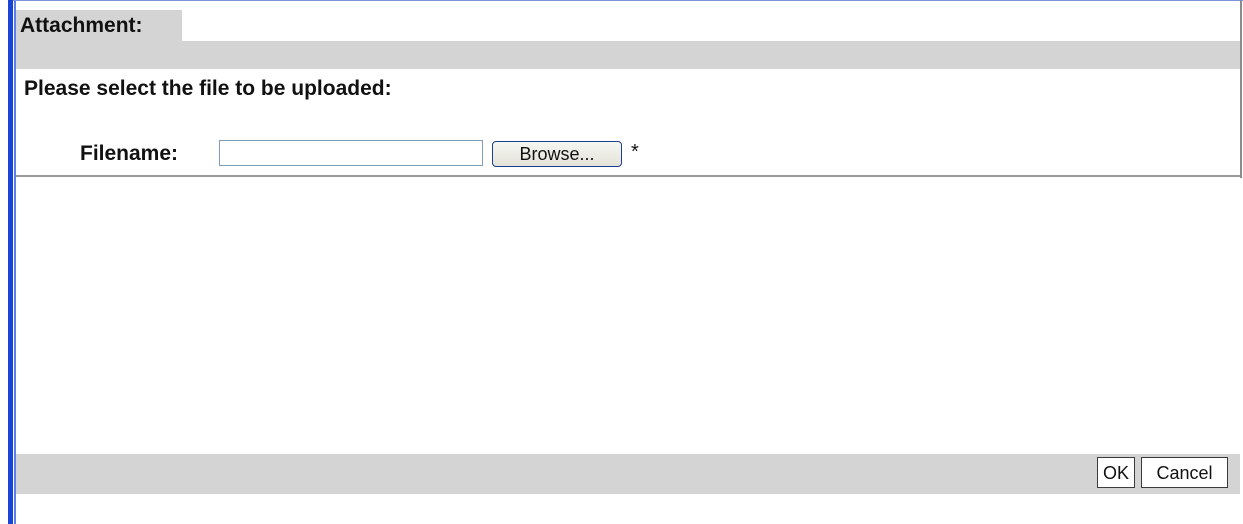 The width and height of the screenshot is (1243, 524). Describe the element at coordinates (208, 88) in the screenshot. I see `upload-prompt: Please select the file to be uploaded:` at that location.